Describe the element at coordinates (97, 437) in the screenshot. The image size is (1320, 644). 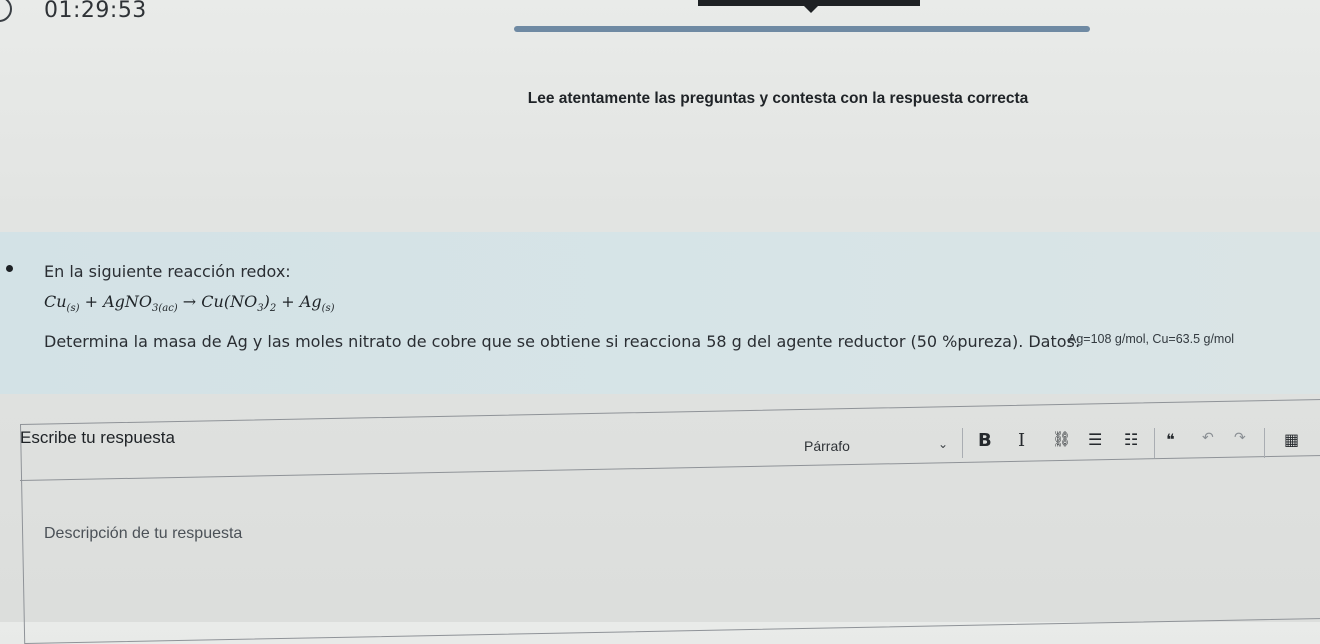
I see `answer-label: Escribe tu respuesta` at that location.